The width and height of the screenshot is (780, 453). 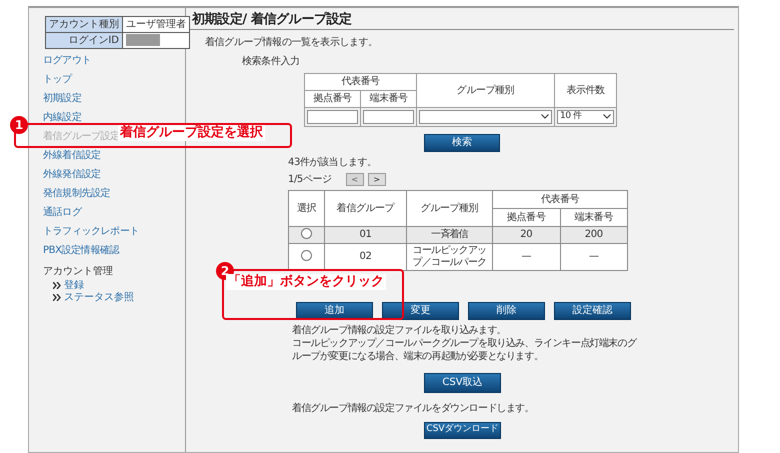 I want to click on column-header: 選択, so click(x=306, y=208).